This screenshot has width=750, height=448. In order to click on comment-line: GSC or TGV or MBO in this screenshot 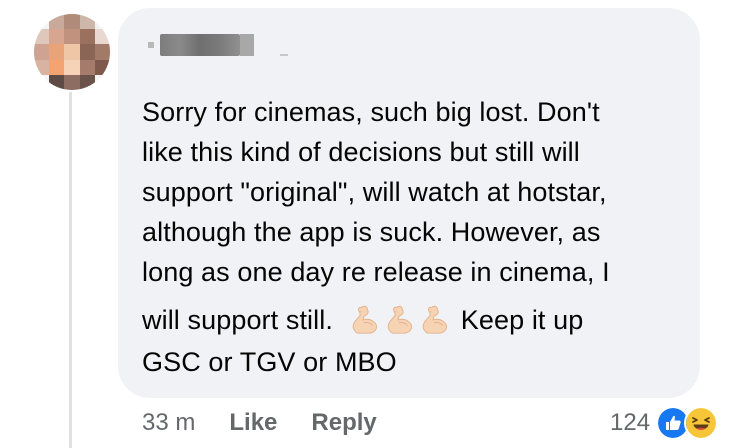, I will do `click(269, 362)`.